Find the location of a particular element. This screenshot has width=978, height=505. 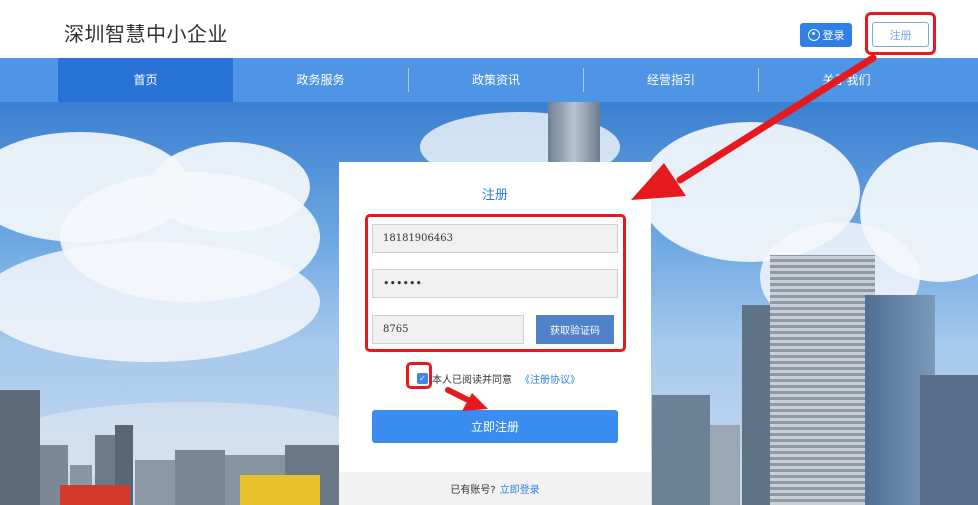

nav-item-about-us: 关于我们 is located at coordinates (846, 80).